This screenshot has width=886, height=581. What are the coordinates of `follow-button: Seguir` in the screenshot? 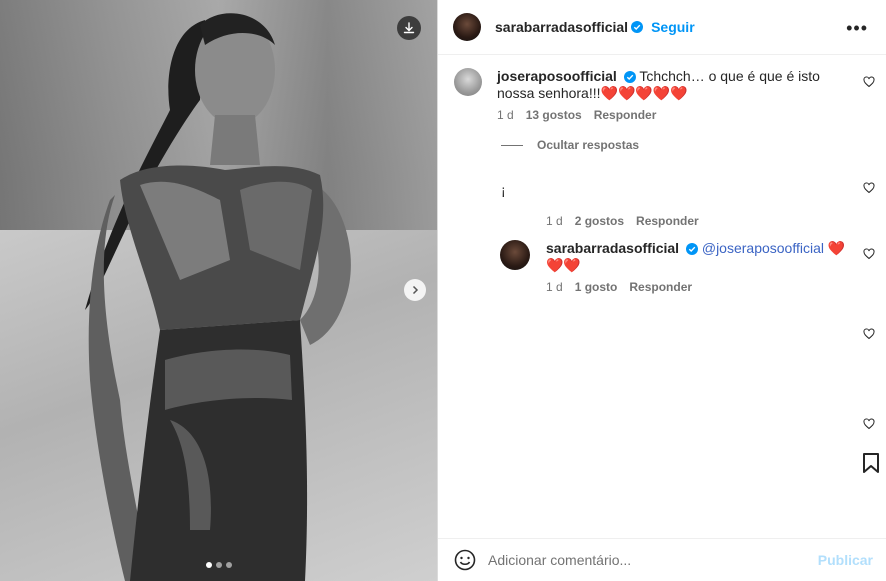 It's located at (673, 27).